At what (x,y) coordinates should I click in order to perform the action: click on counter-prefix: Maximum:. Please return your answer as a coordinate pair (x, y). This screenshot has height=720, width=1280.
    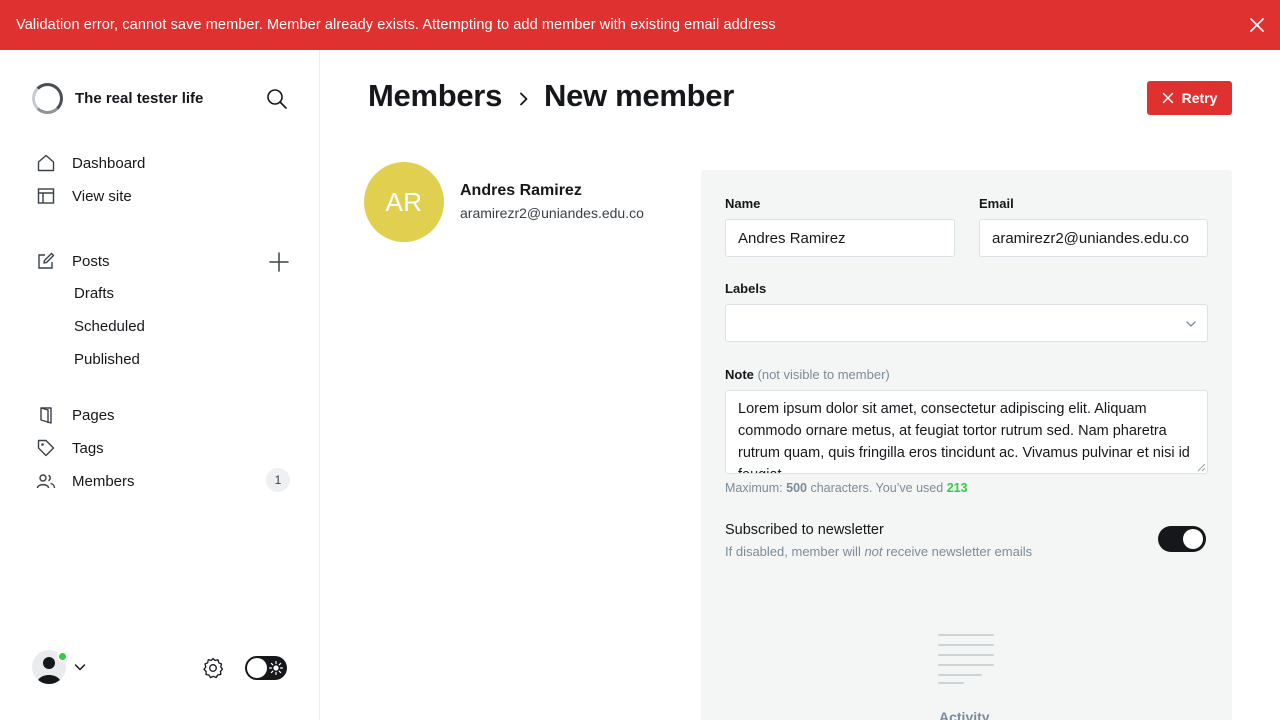
    Looking at the image, I should click on (754, 488).